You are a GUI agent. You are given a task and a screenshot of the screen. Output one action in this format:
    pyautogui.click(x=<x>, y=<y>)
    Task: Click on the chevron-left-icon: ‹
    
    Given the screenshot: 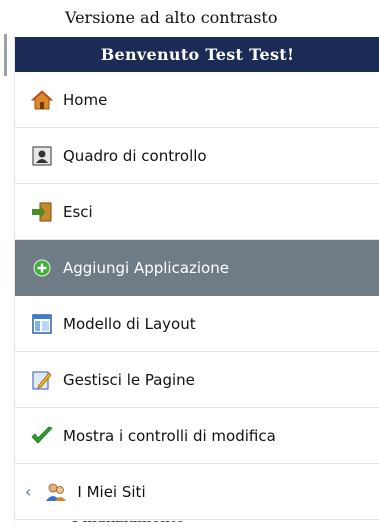 What is the action you would take?
    pyautogui.click(x=28, y=491)
    